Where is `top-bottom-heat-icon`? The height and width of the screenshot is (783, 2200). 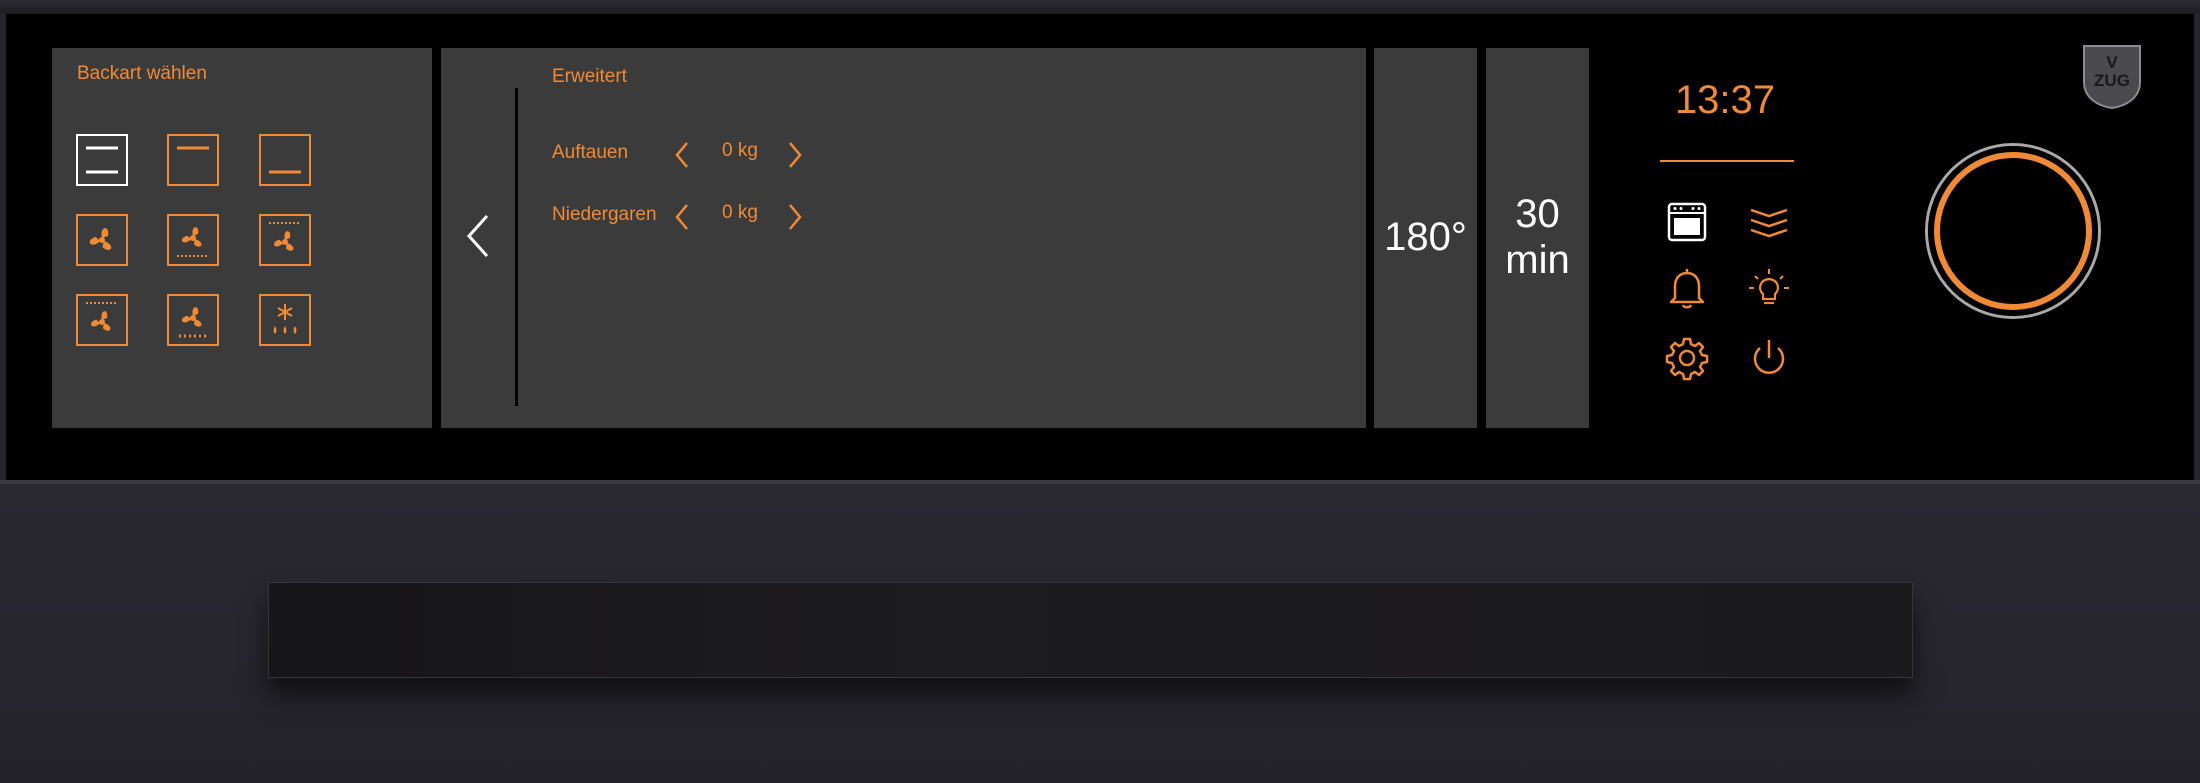
top-bottom-heat-icon is located at coordinates (102, 160).